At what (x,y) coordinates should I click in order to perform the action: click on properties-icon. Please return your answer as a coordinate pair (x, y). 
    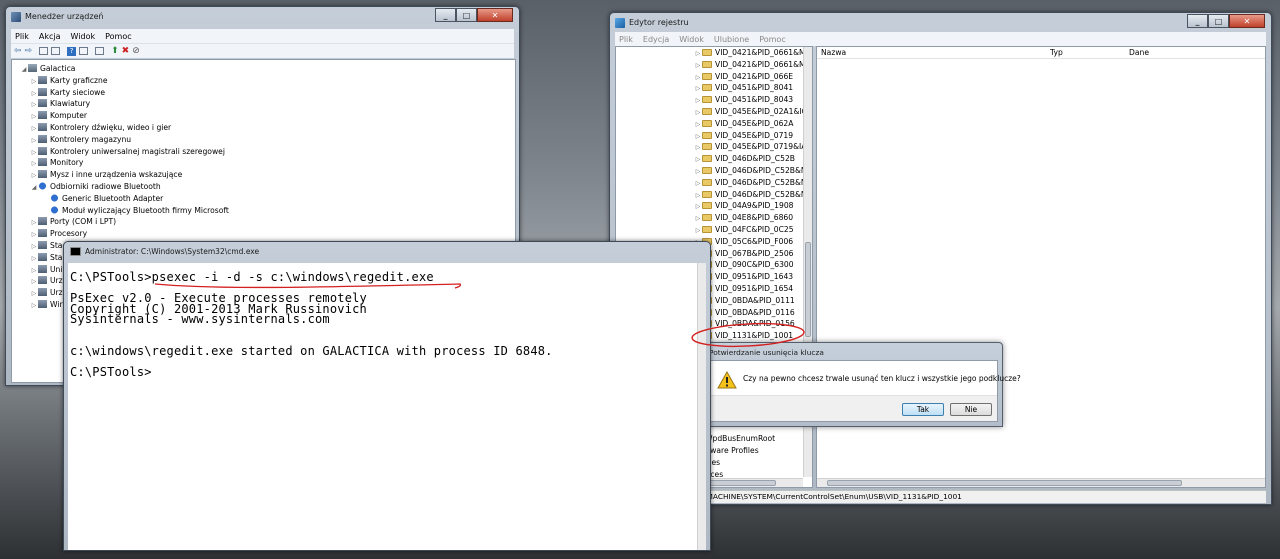
    Looking at the image, I should click on (56, 51).